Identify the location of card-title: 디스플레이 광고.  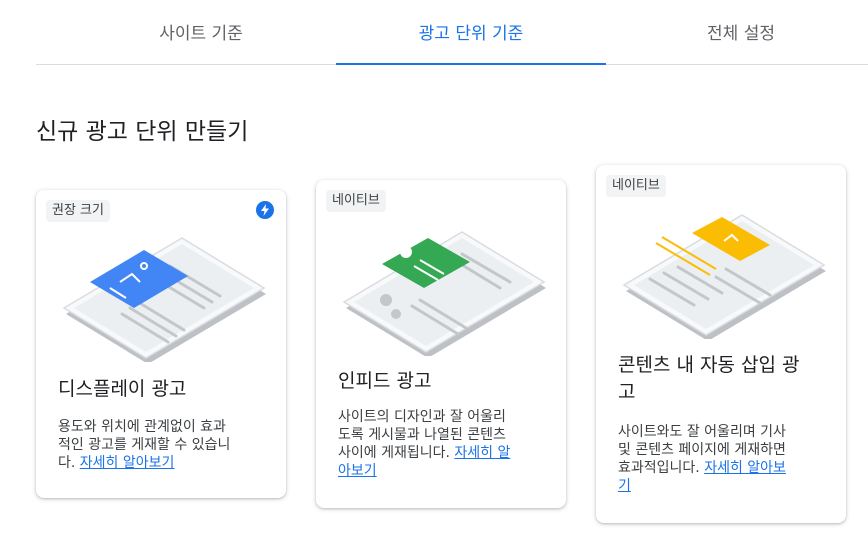
(122, 389).